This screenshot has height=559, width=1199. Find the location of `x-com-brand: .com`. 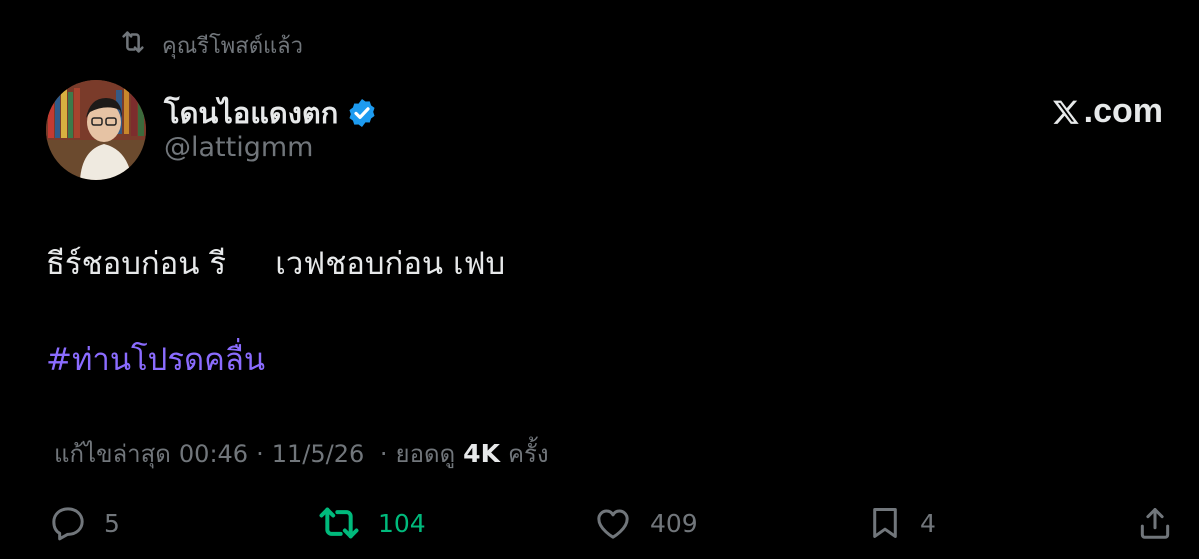

x-com-brand: .com is located at coordinates (1107, 111).